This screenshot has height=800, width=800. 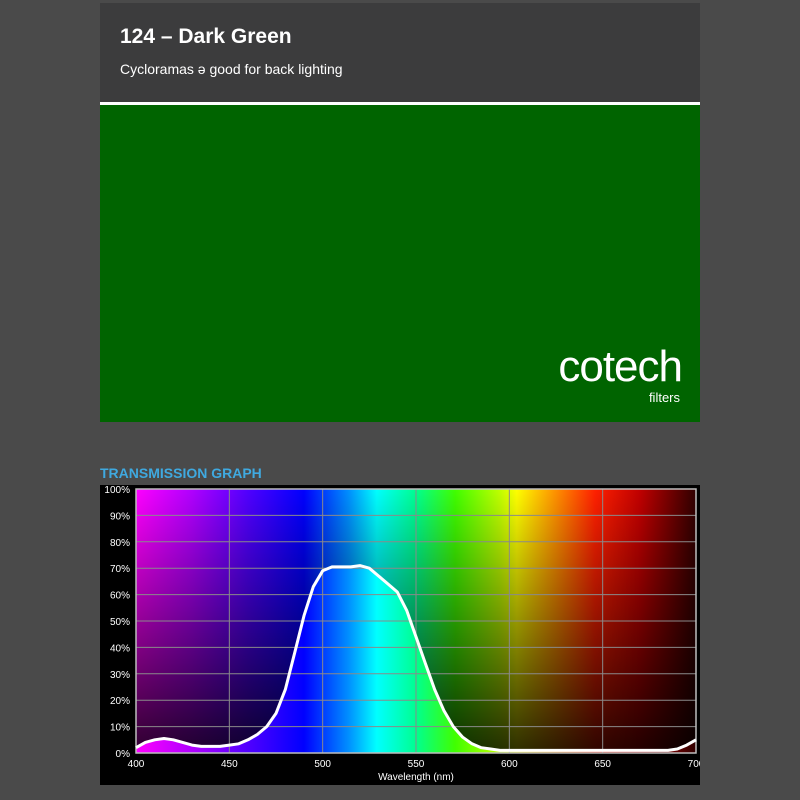 What do you see at coordinates (694, 764) in the screenshot?
I see `x-tick-label: 700` at bounding box center [694, 764].